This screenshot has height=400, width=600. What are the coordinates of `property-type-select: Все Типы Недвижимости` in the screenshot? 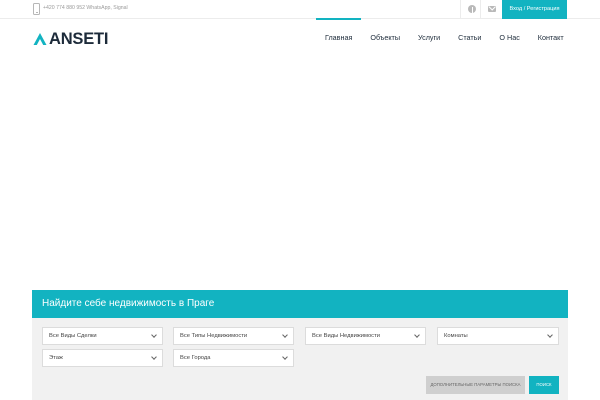 It's located at (233, 336).